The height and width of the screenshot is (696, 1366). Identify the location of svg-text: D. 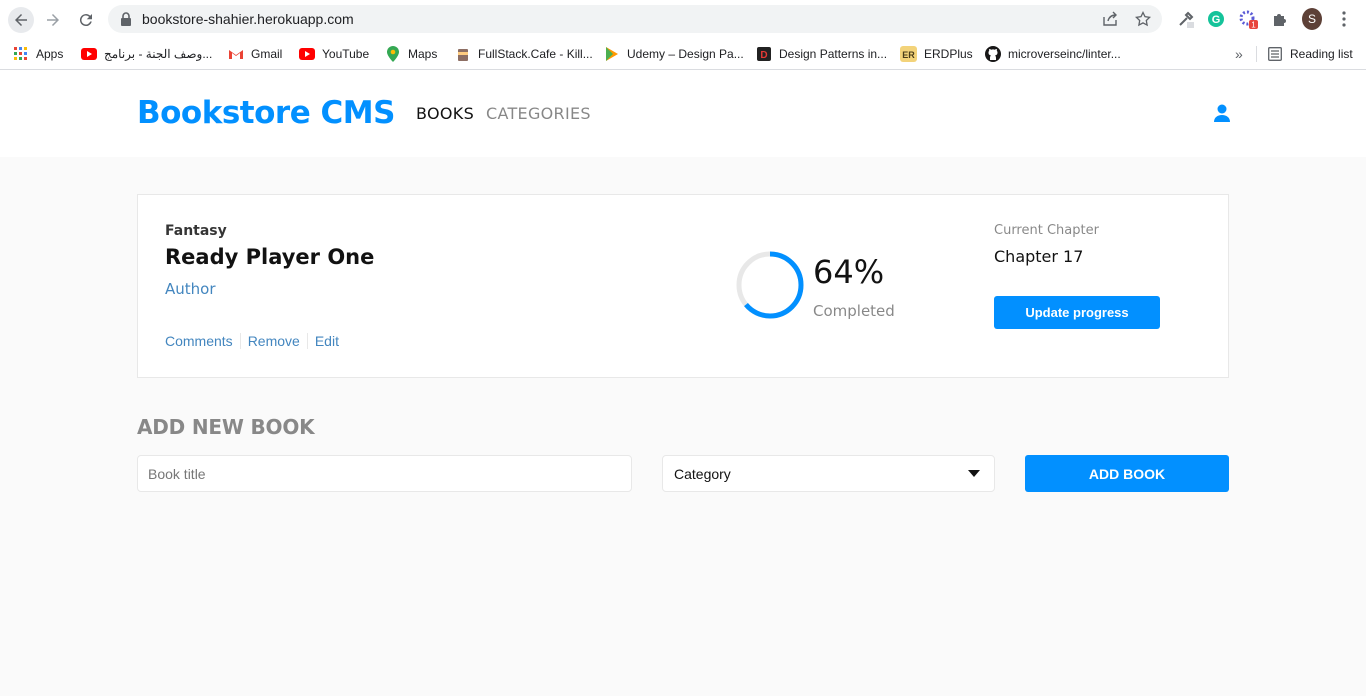
(763, 55).